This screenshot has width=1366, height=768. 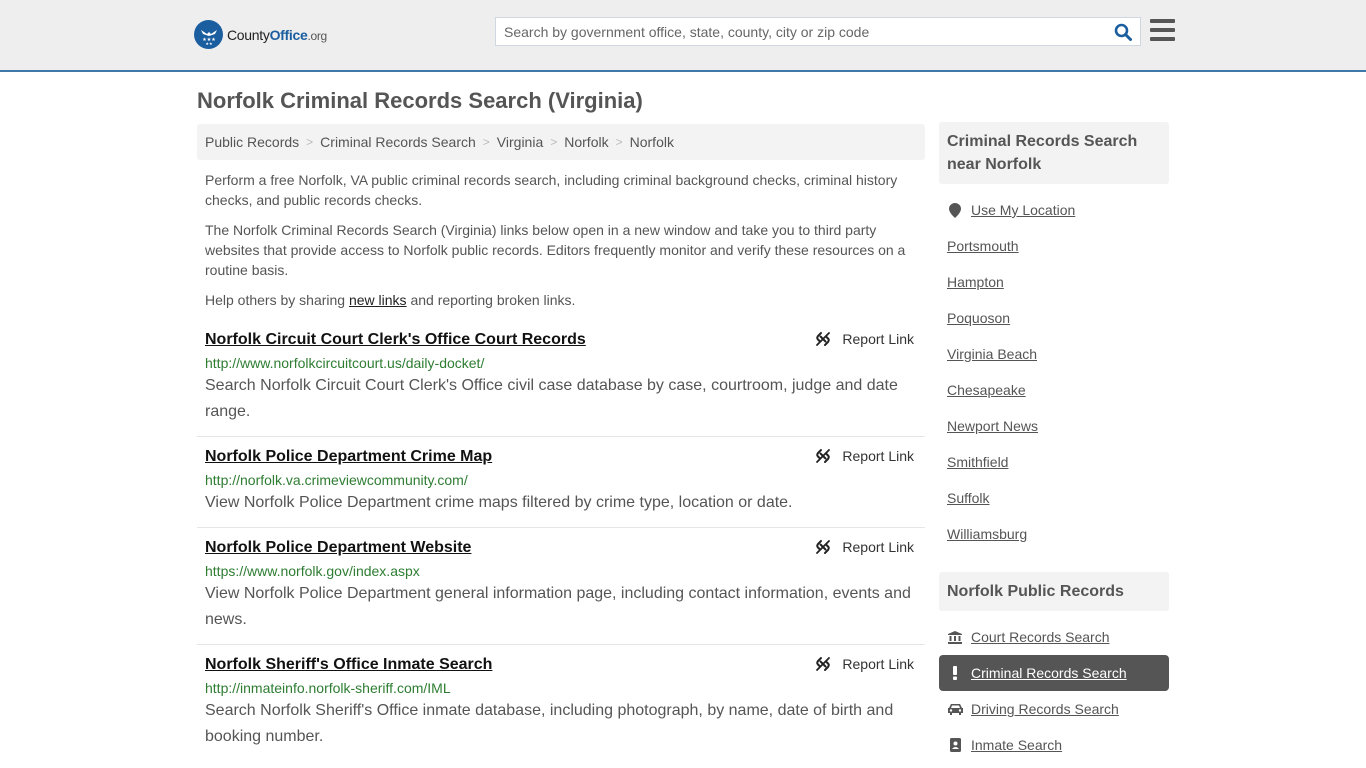 I want to click on breadcrumb-public-records: Public Records, so click(x=252, y=142).